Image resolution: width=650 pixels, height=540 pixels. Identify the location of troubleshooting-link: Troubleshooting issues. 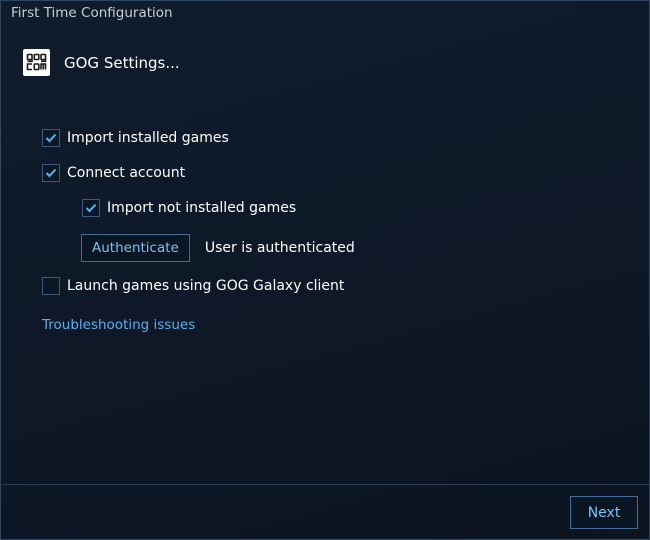
(118, 325).